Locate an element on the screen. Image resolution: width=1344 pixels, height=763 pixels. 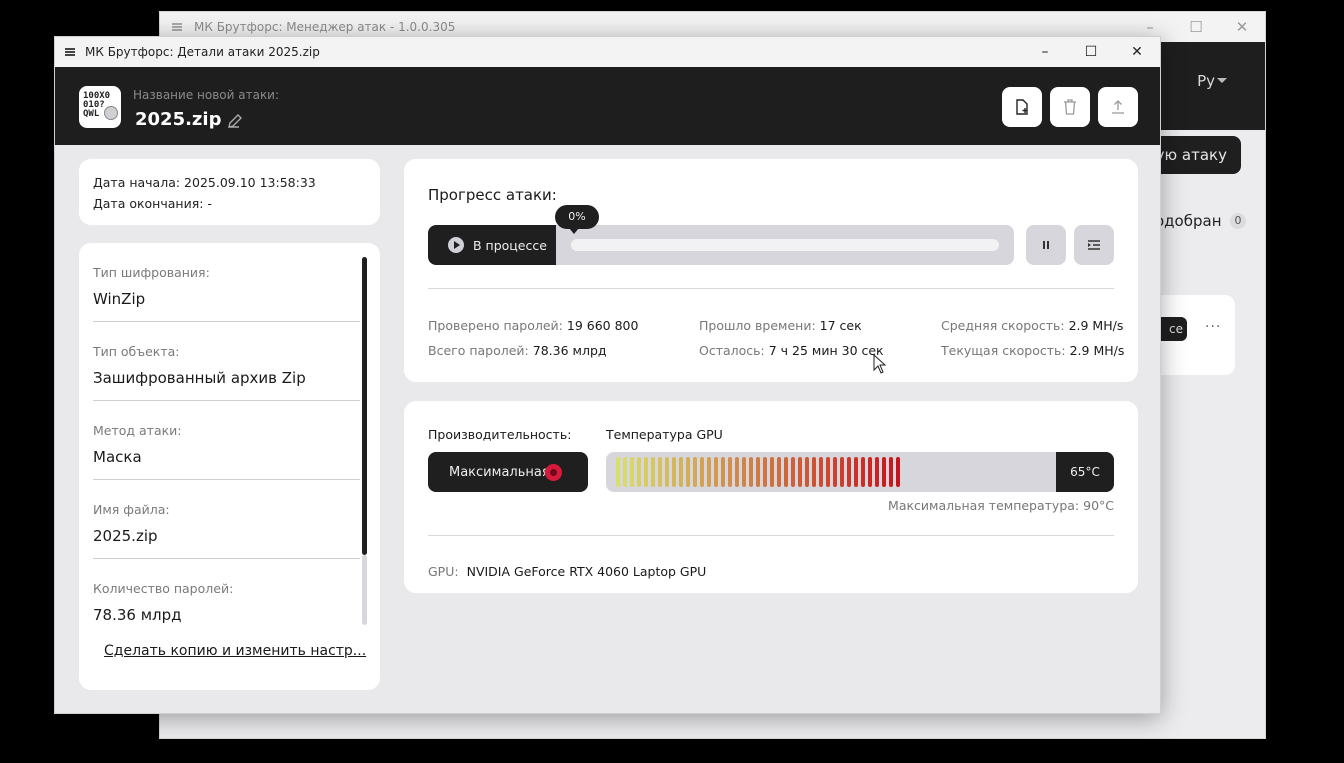
log-button is located at coordinates (1094, 245).